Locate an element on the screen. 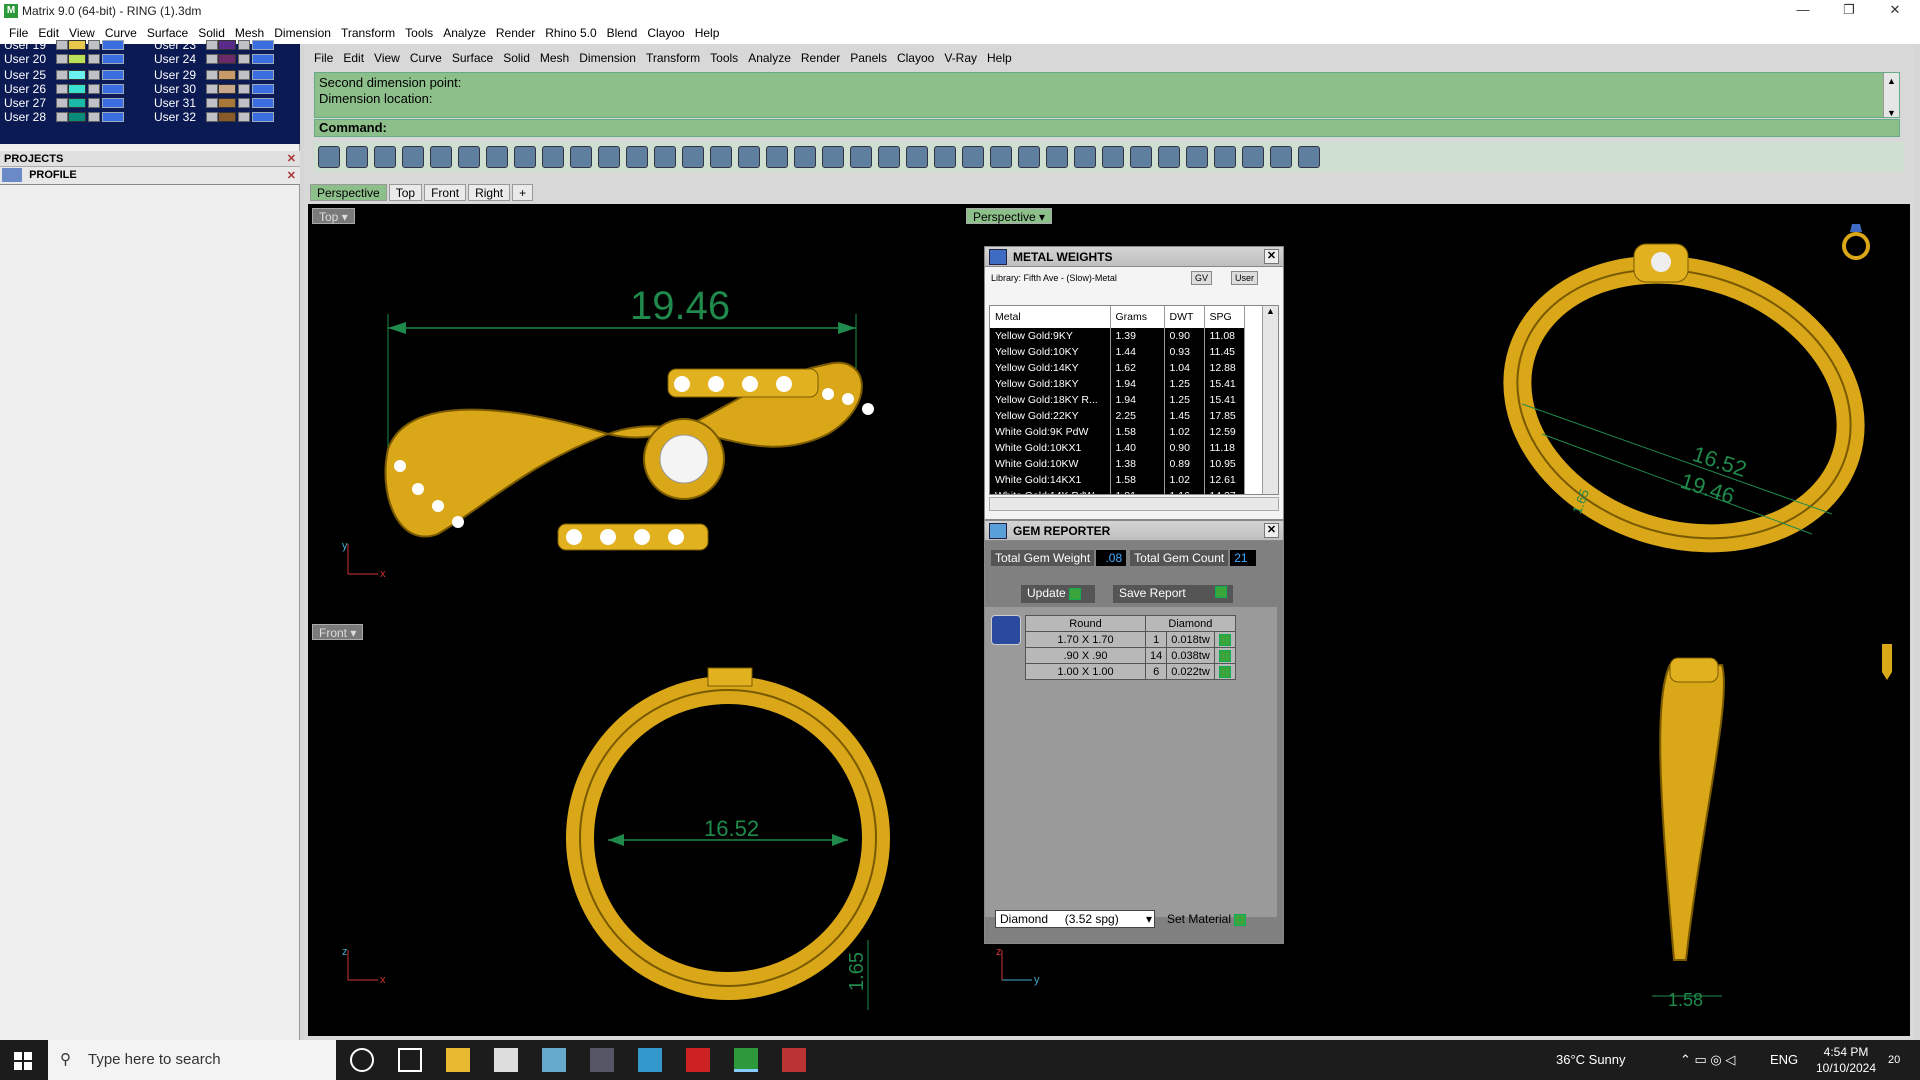 The height and width of the screenshot is (1080, 1920). layer-row: User 20 is located at coordinates (62, 59).